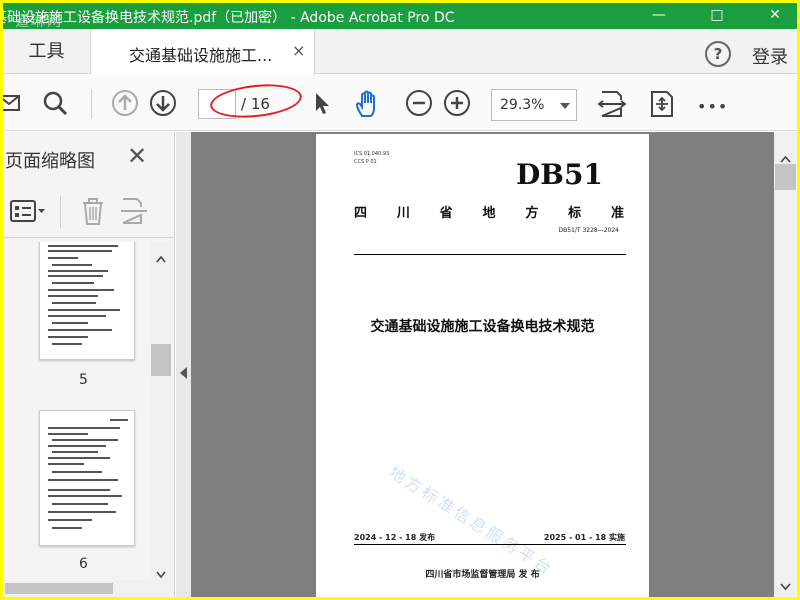 The image size is (800, 600). Describe the element at coordinates (565, 106) in the screenshot. I see `chevron-down-icon` at that location.